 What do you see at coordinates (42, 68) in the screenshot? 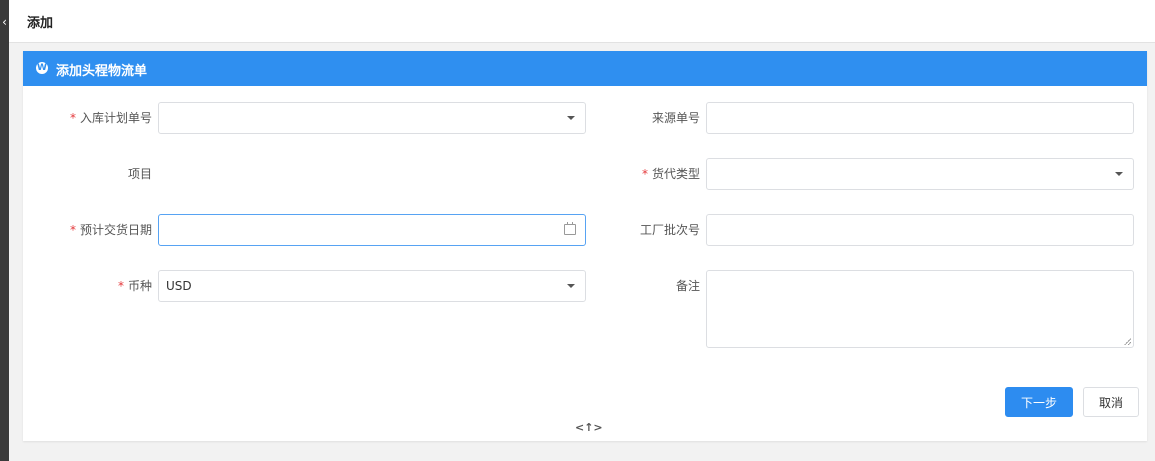
I see `wordpress-icon: W` at bounding box center [42, 68].